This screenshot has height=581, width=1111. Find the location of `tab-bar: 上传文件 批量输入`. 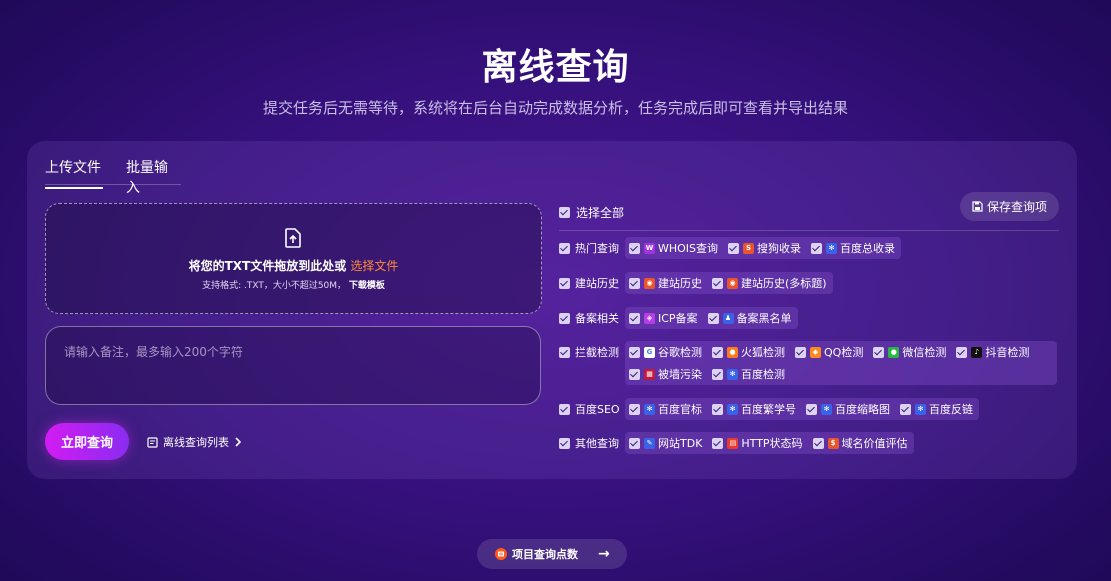

tab-bar: 上传文件 批量输入 is located at coordinates (113, 176).